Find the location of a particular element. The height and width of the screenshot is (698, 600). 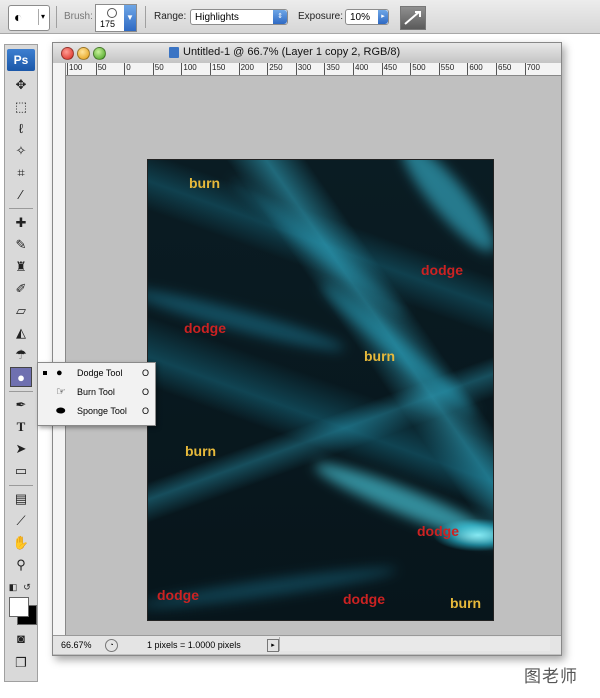

range-value: Highlights is located at coordinates (217, 17).